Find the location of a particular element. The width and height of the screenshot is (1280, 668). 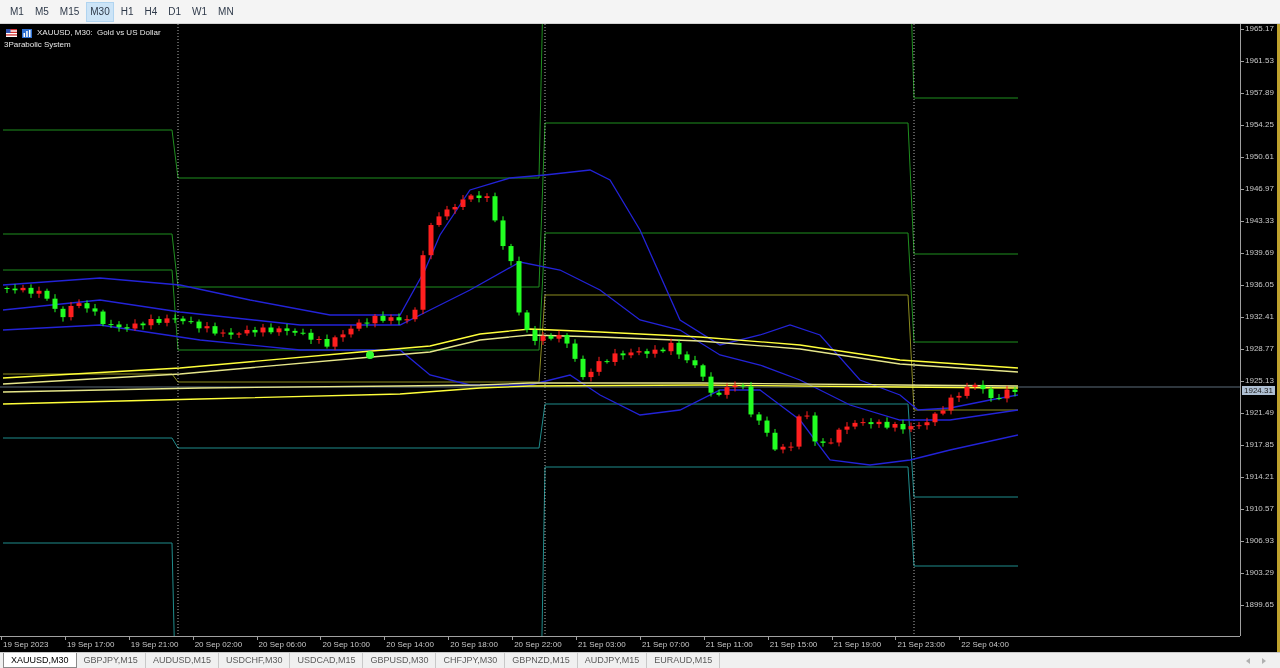

price-label: 1950.61 is located at coordinates (1259, 157).